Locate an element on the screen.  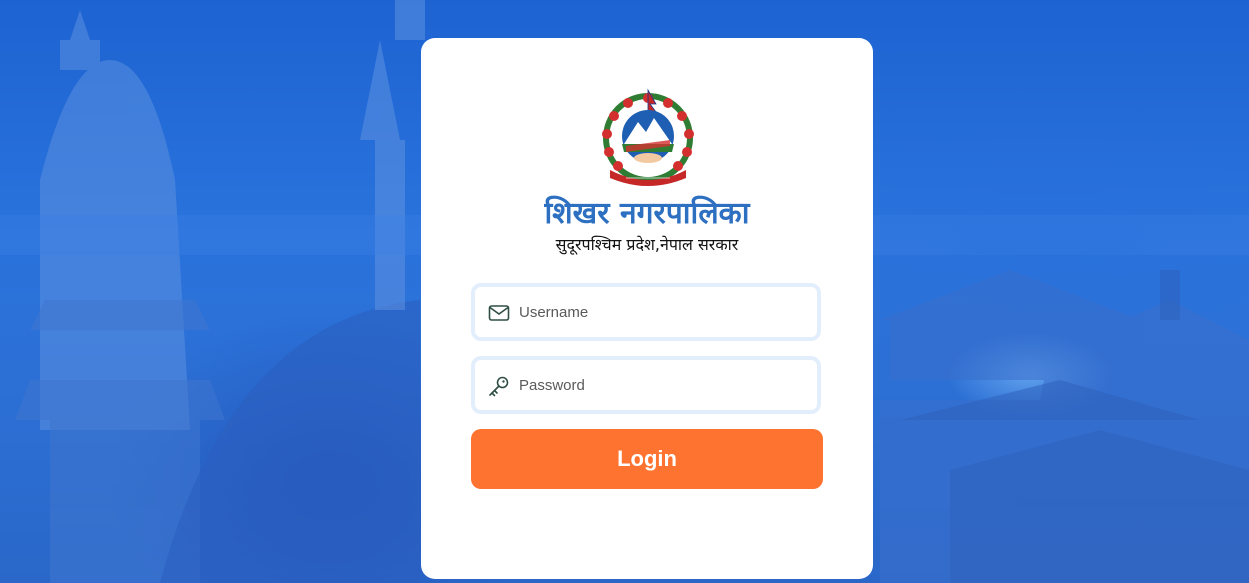
password-input is located at coordinates (664, 385).